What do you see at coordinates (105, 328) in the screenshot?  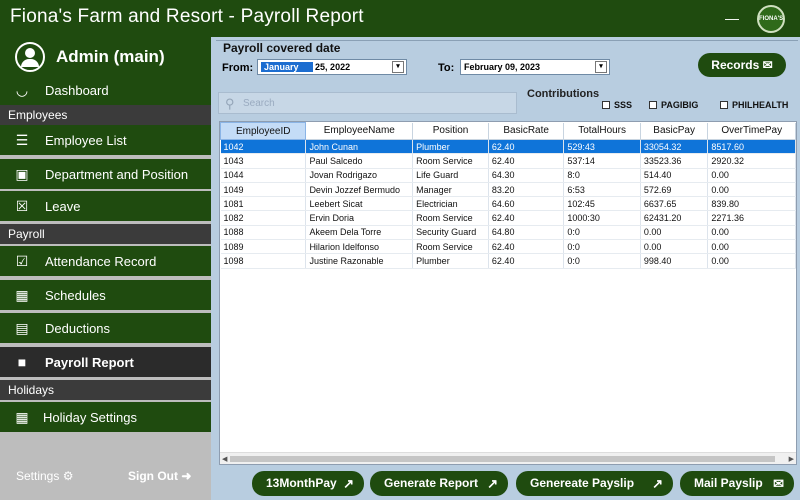 I see `nav-deductions: ▤ Deductions` at bounding box center [105, 328].